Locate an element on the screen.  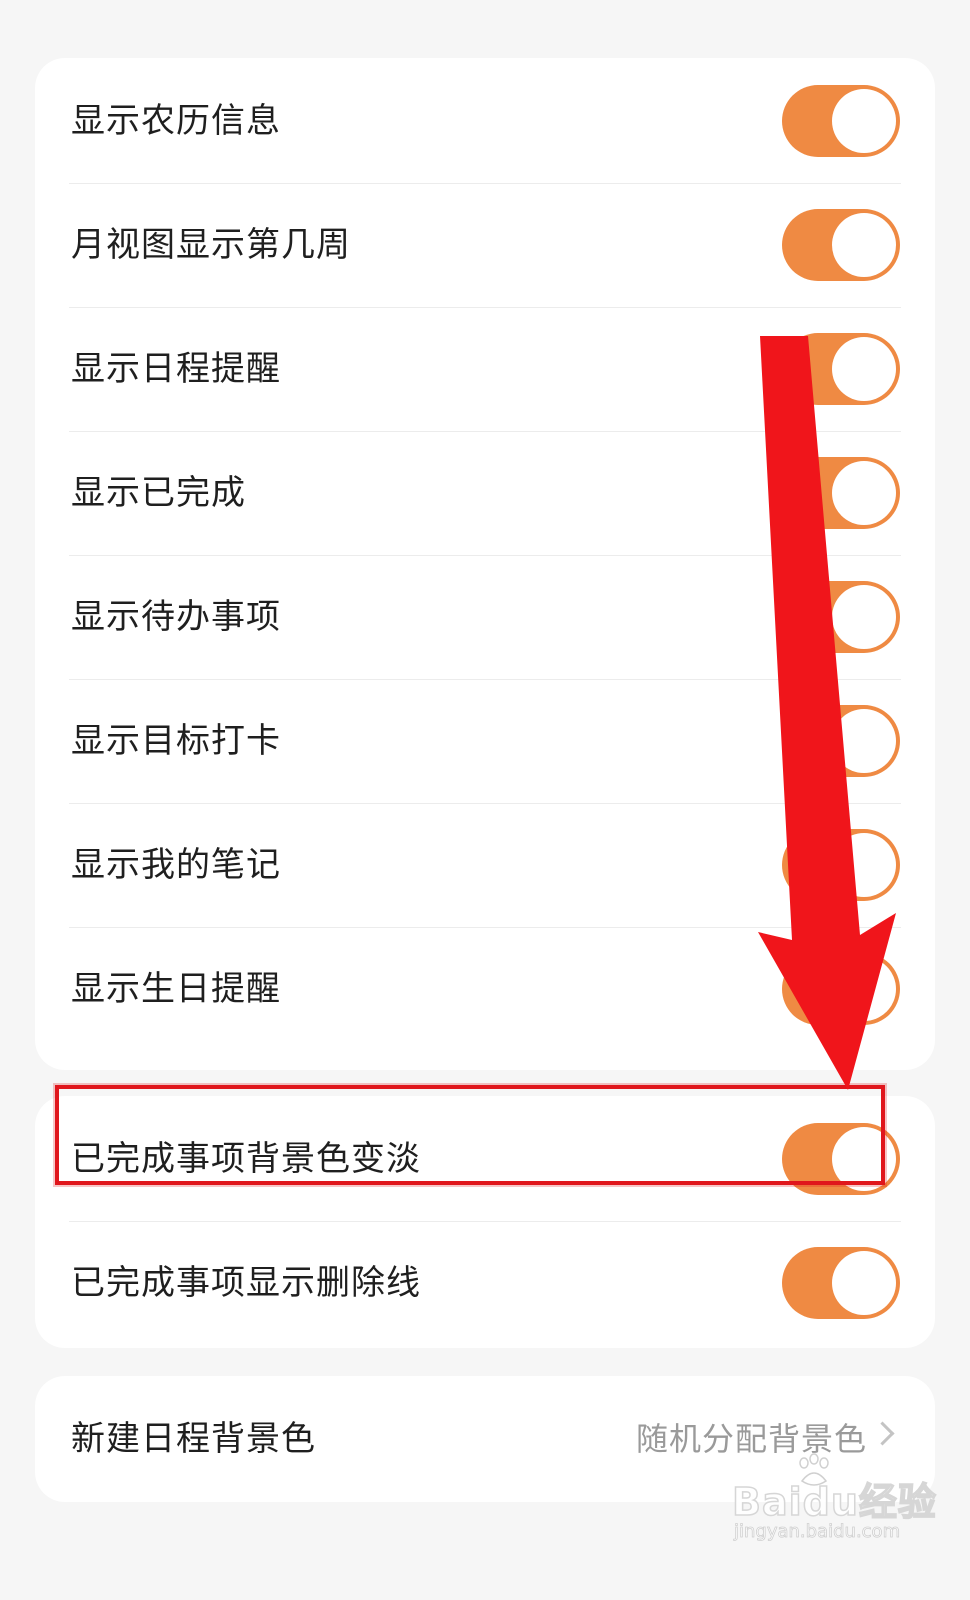
setting-row-fade-completed-bg: 已完成事项背景色变淡 is located at coordinates (485, 1159).